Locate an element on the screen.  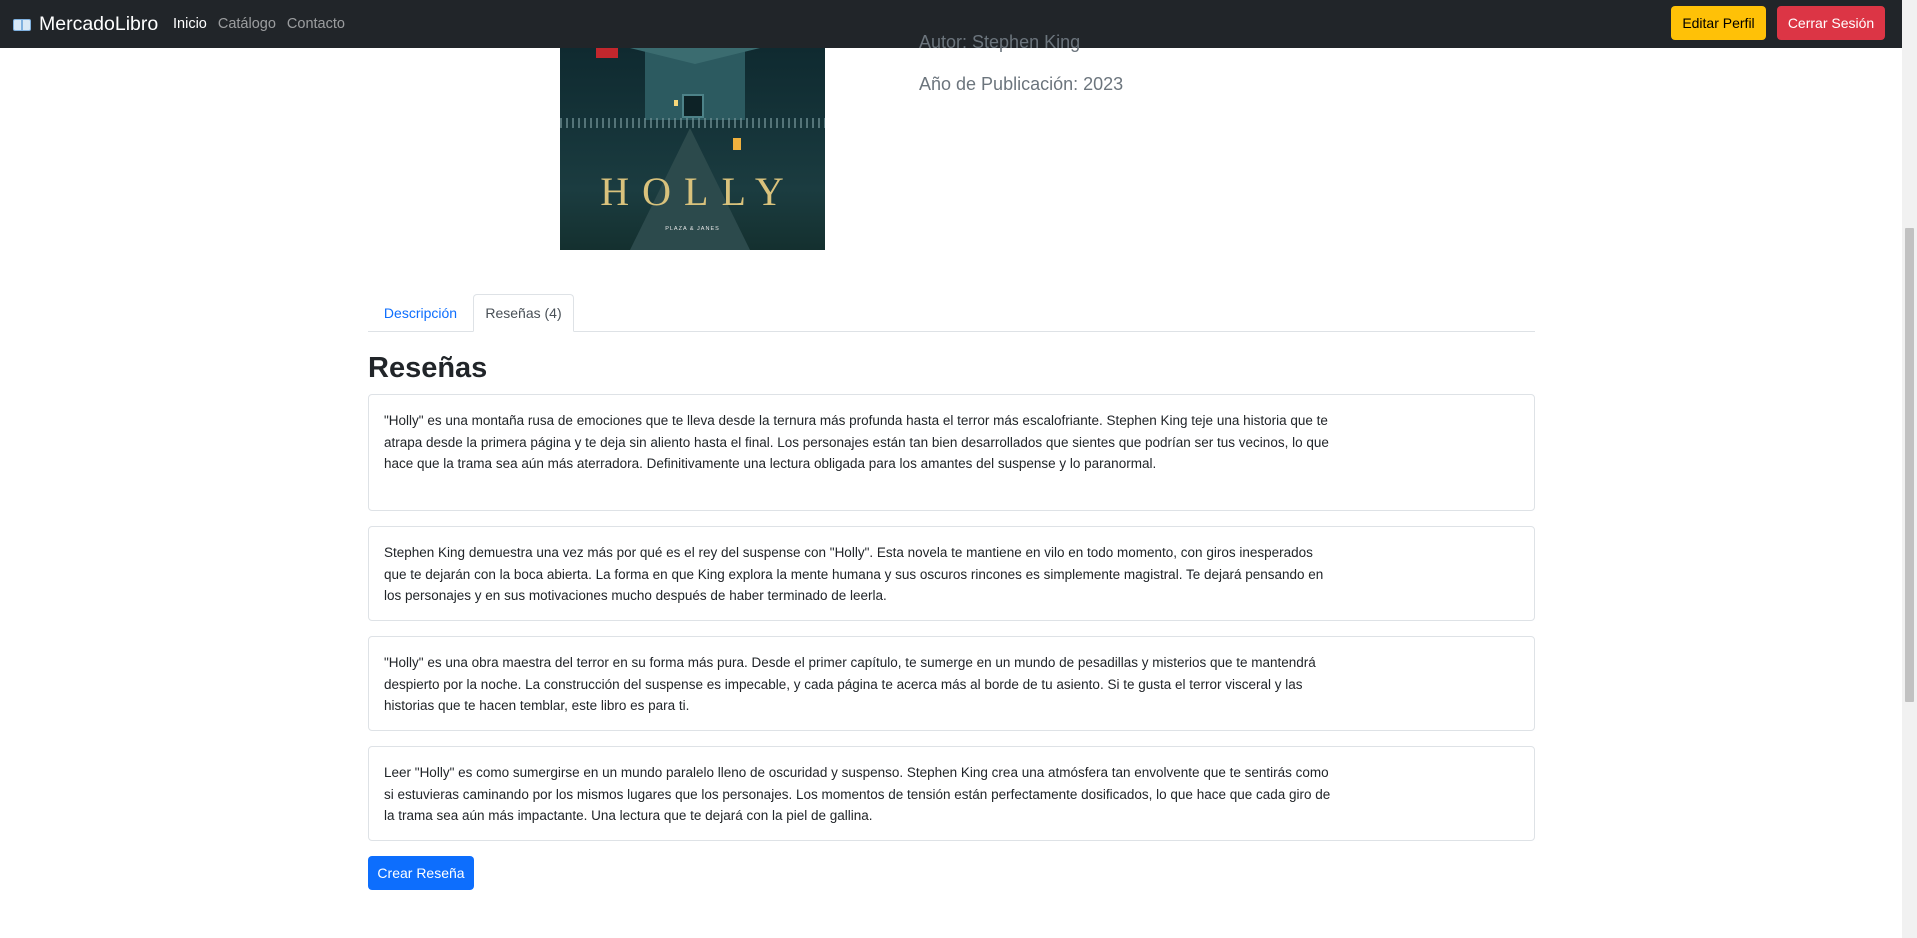
tab-descripcion: Descripción is located at coordinates (420, 312).